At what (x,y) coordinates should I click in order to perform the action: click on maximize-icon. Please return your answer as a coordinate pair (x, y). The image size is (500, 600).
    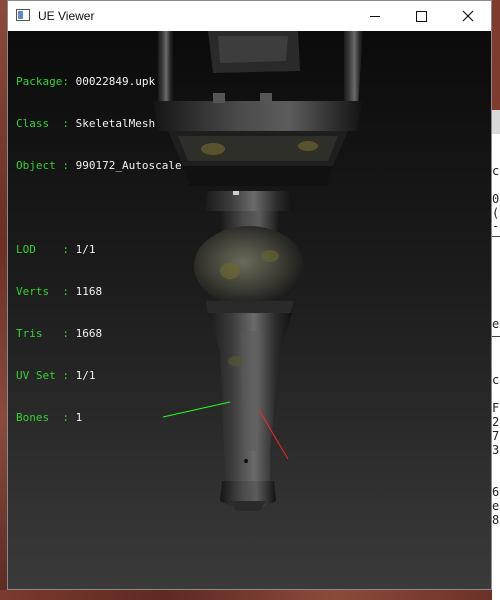
    Looking at the image, I should click on (421, 16).